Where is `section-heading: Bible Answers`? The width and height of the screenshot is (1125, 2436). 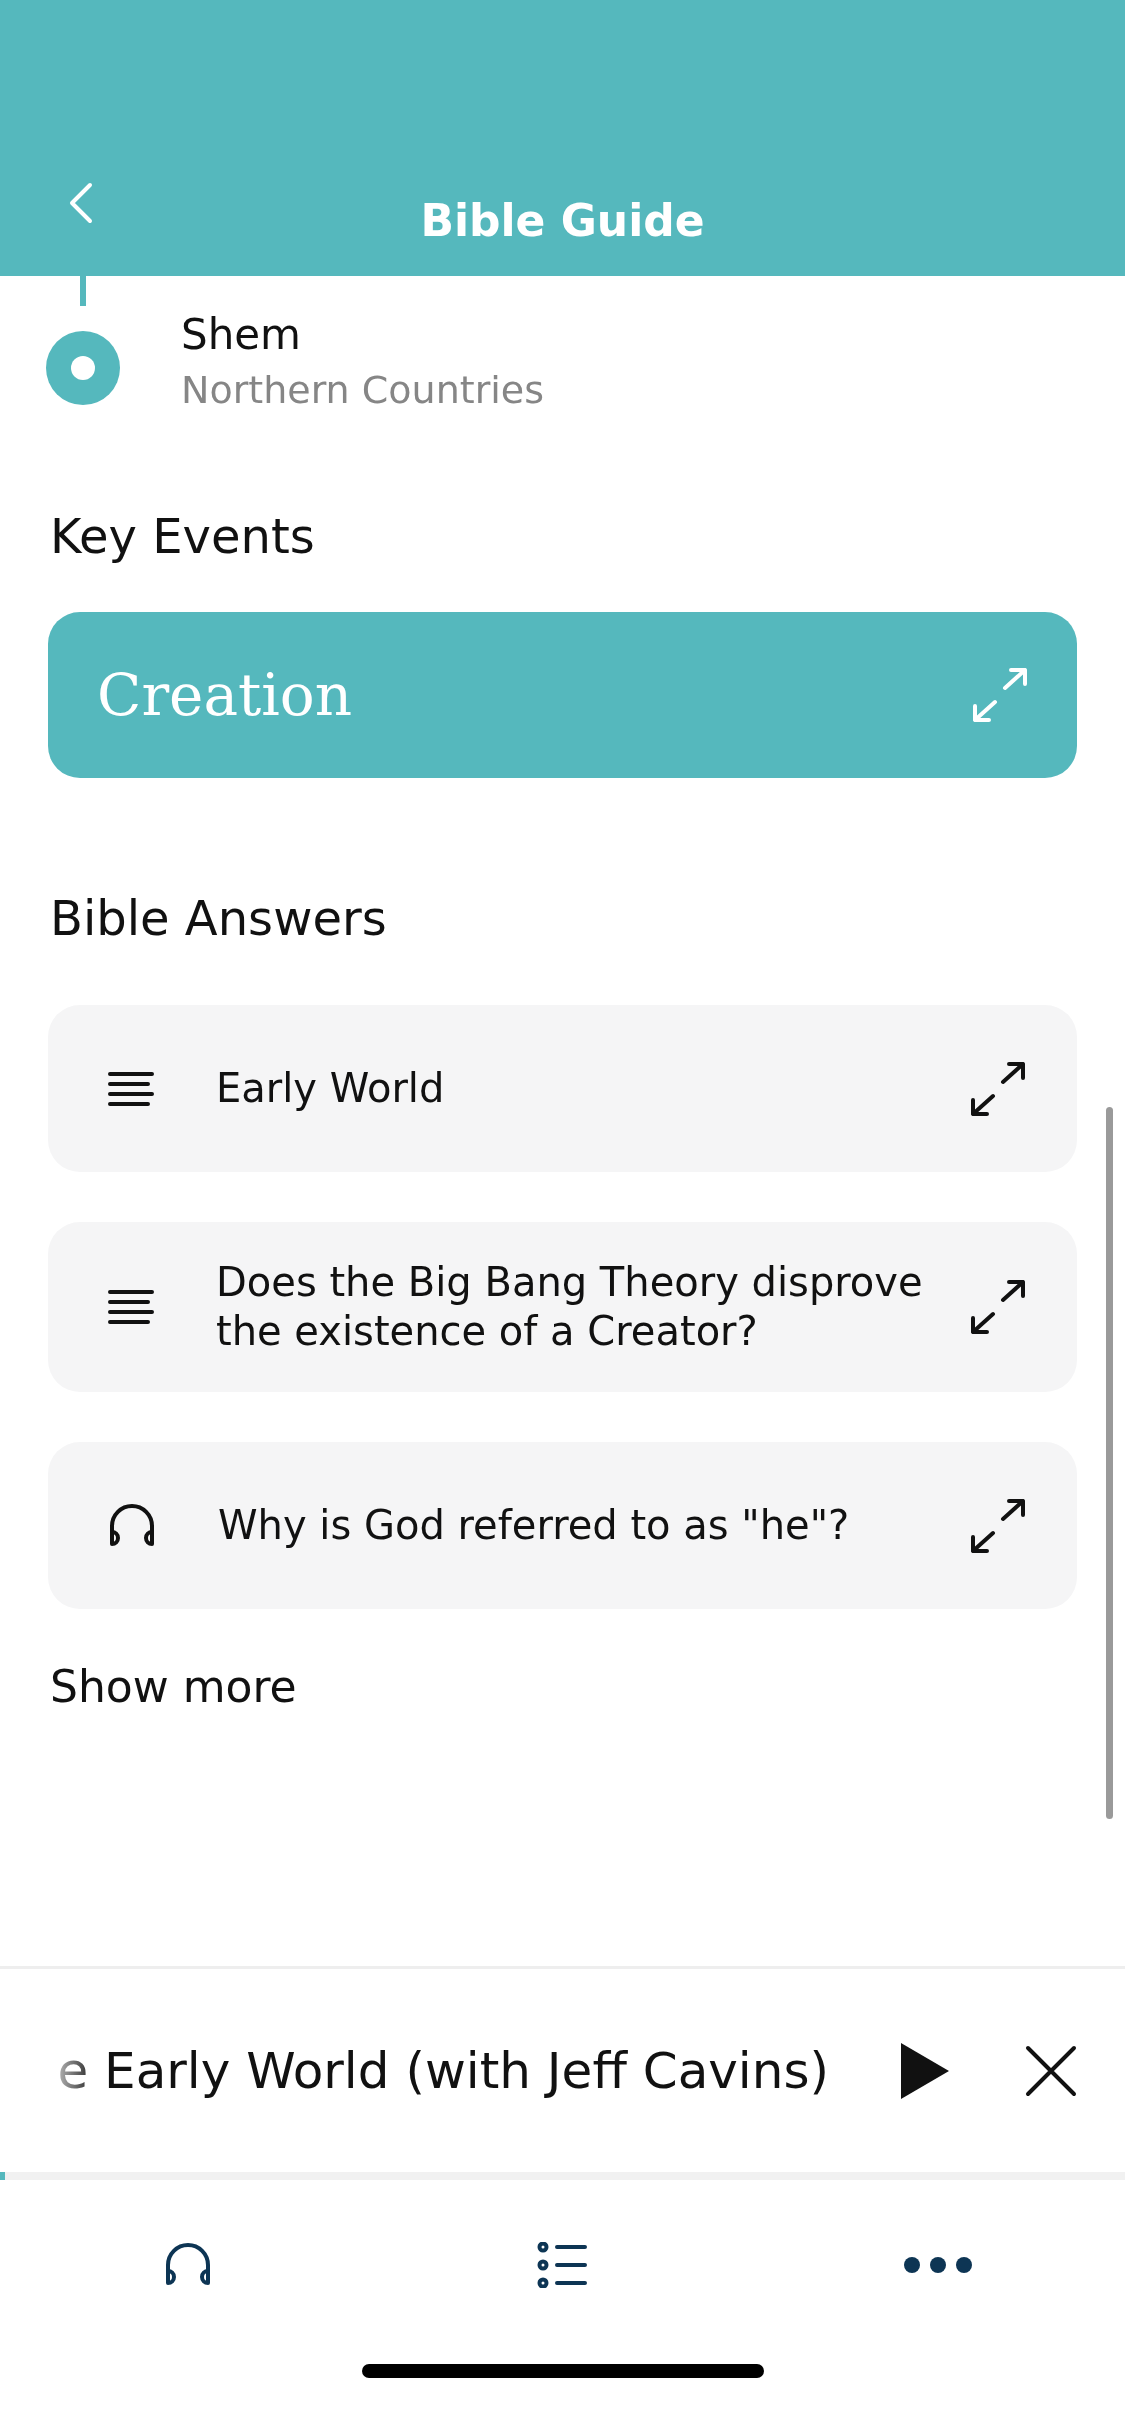 section-heading: Bible Answers is located at coordinates (218, 918).